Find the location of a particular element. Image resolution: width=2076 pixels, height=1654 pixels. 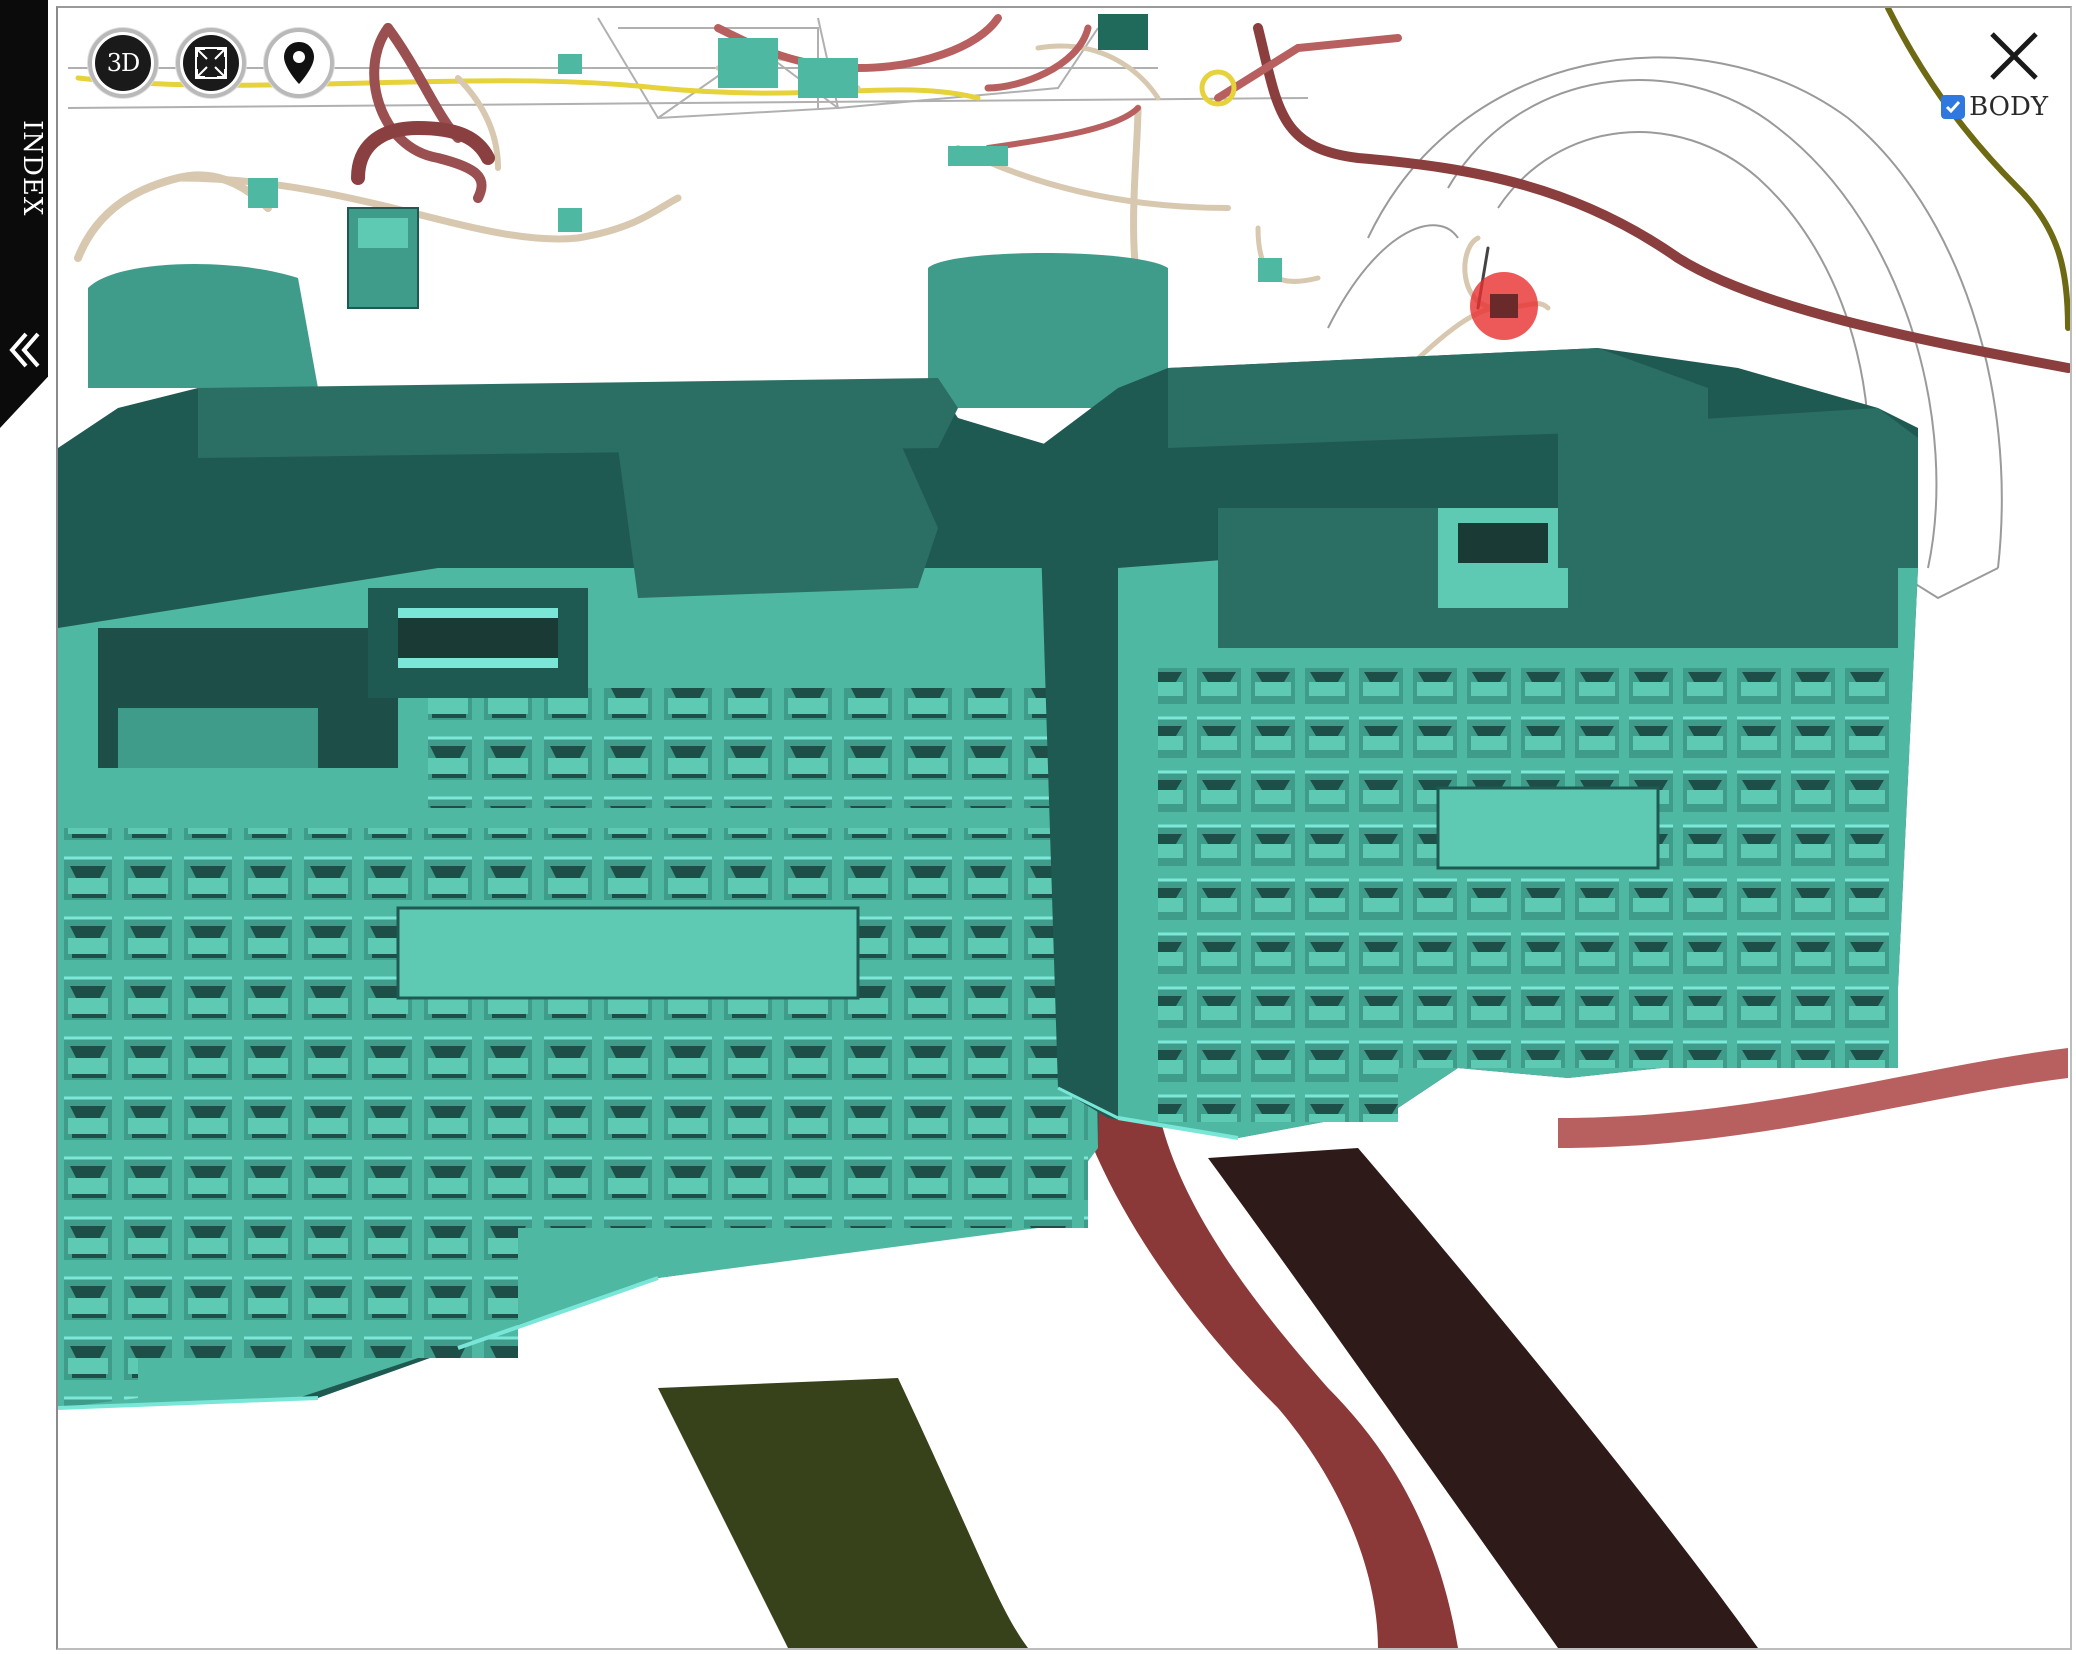

close-x-icon is located at coordinates (2014, 56).